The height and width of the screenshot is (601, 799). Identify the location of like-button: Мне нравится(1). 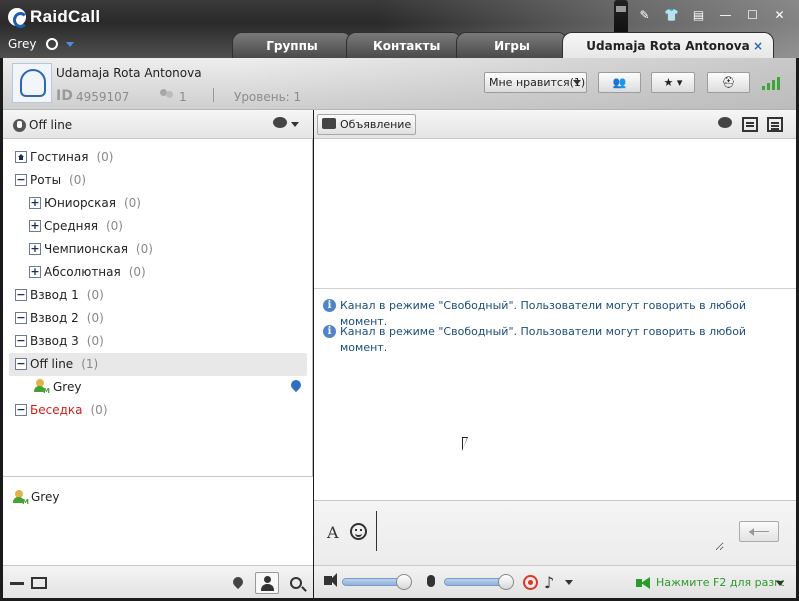
(535, 82).